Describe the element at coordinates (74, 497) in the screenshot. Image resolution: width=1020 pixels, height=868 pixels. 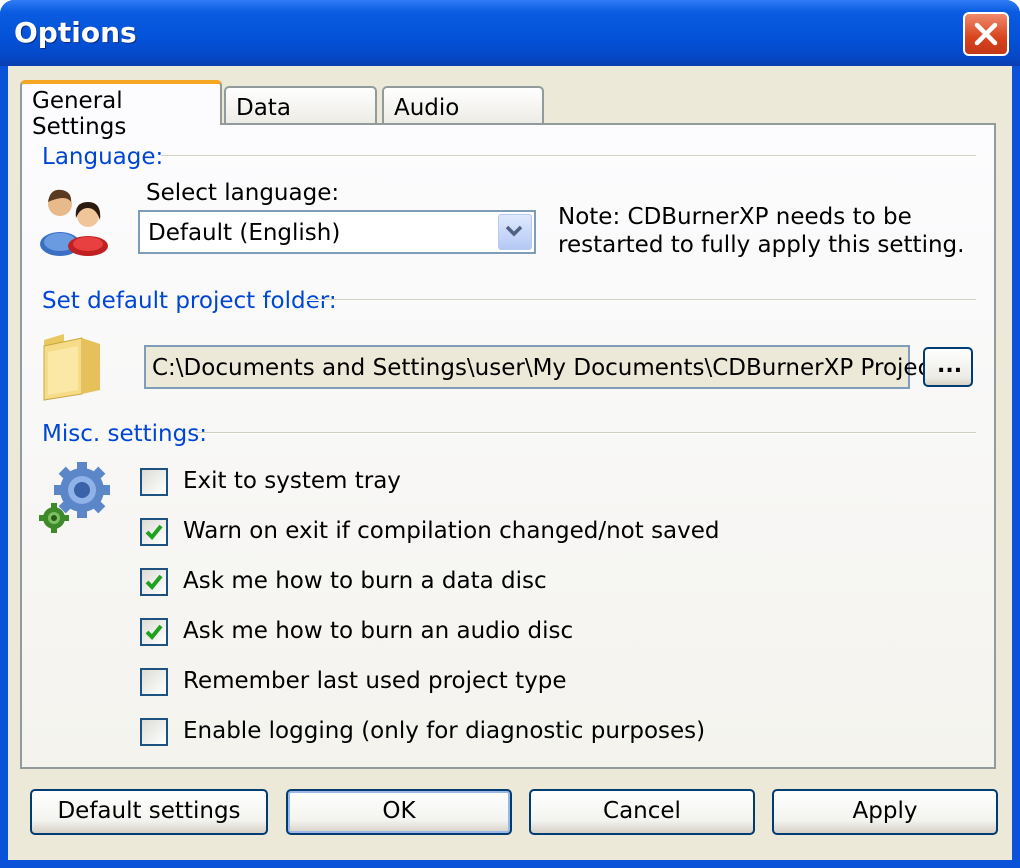
I see `gears-icon` at that location.